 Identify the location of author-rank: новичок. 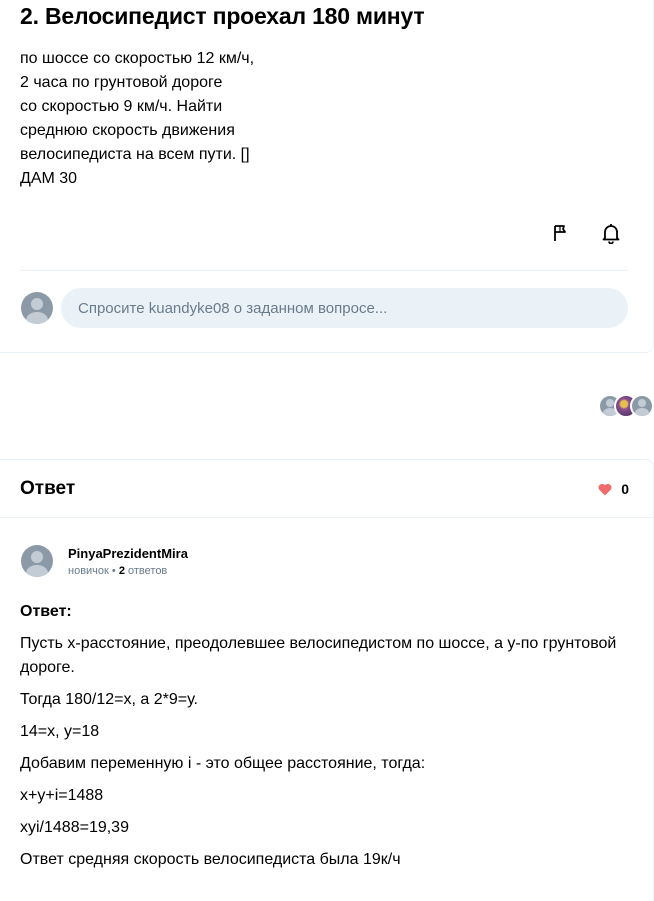
(88, 571).